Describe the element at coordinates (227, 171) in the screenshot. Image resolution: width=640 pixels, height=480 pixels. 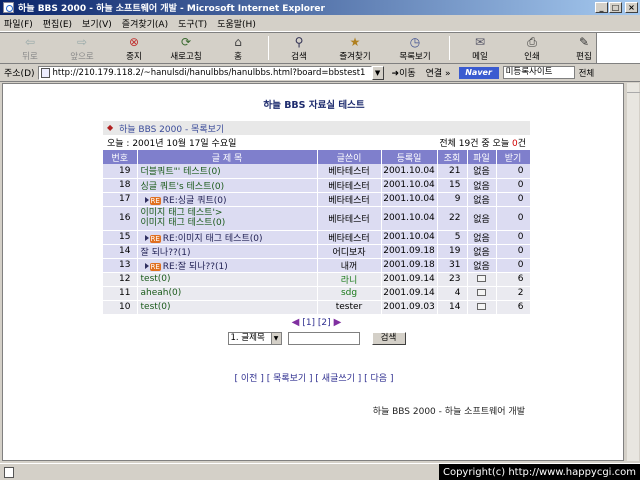
I see `post-link: 더블쿼트"' 테스트(0)` at that location.